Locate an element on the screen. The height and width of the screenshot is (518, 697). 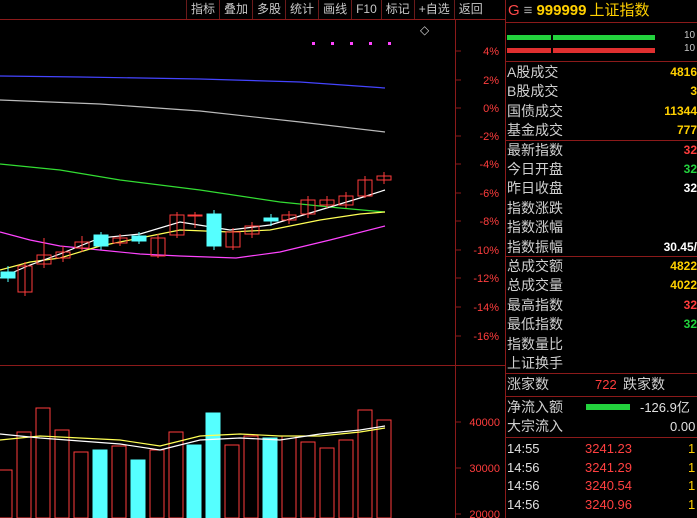
quote-row: 指数振幅 30.45/ is located at coordinates (601, 247).